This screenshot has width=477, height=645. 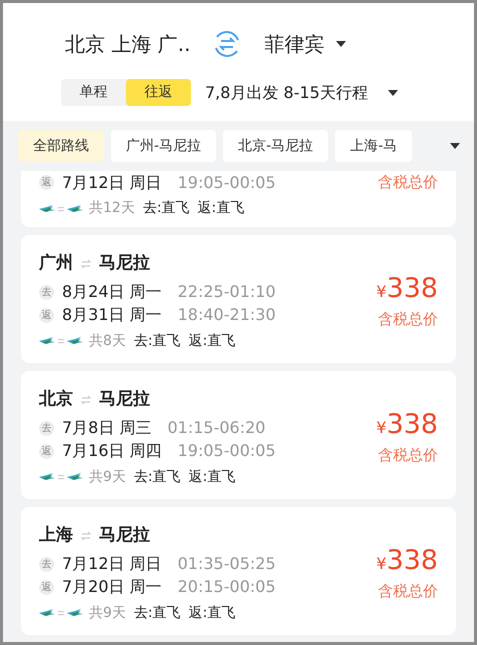 I want to click on origin-city: 广州, so click(x=56, y=263).